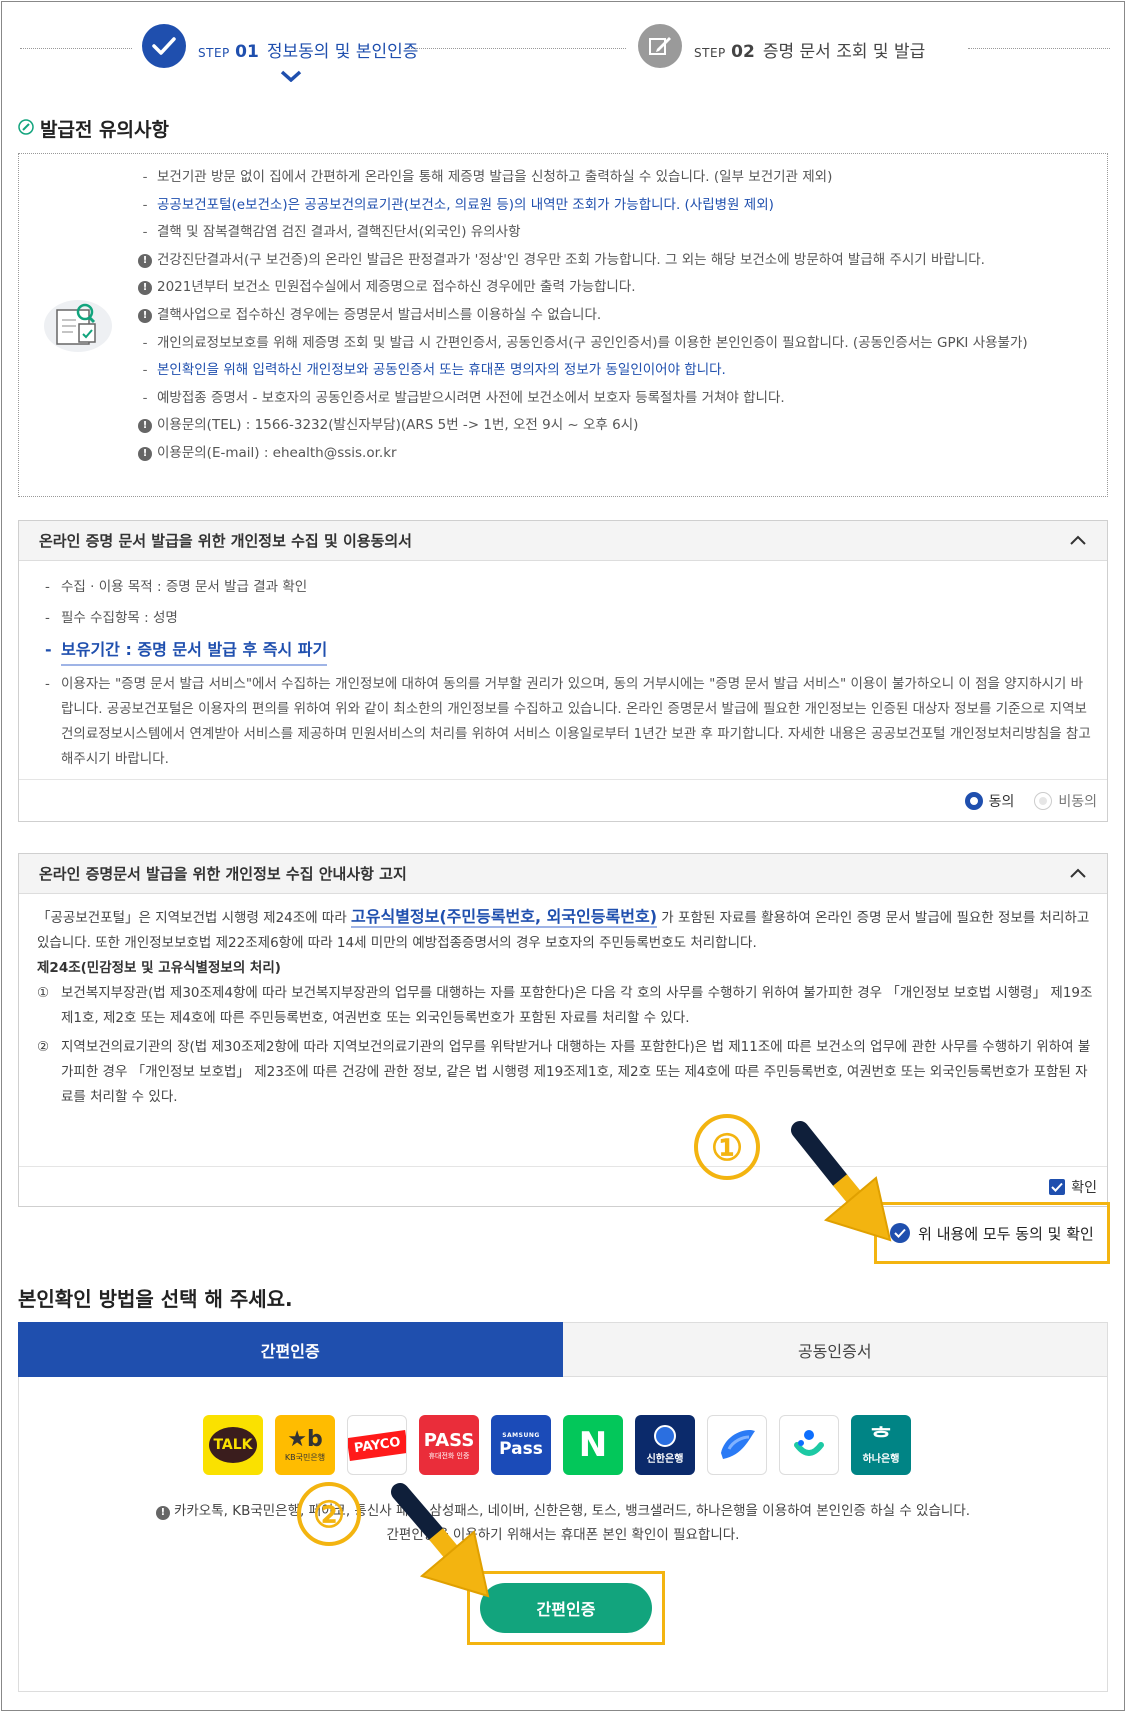  I want to click on step-indicator: STEP 01 정보동의 및 본인인증 STEP 02 증명 문서 조회 및 발급, so click(565, 59).